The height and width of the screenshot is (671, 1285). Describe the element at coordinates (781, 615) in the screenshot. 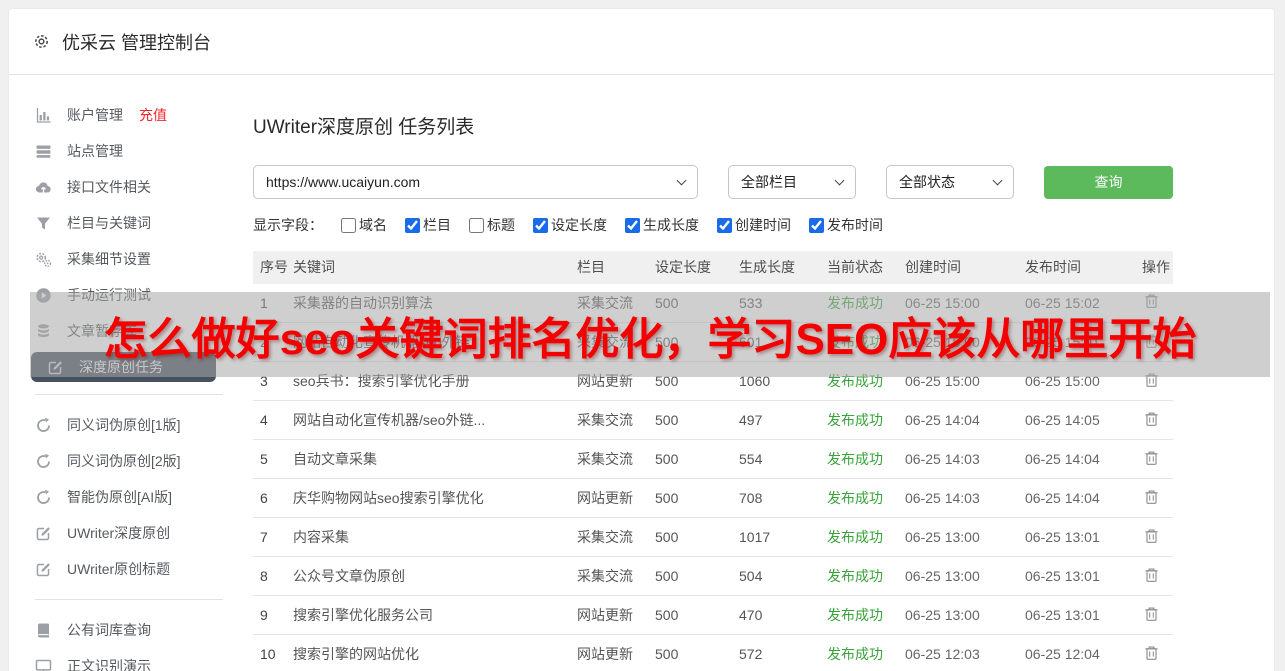

I see `cell-gen-length: 470` at that location.